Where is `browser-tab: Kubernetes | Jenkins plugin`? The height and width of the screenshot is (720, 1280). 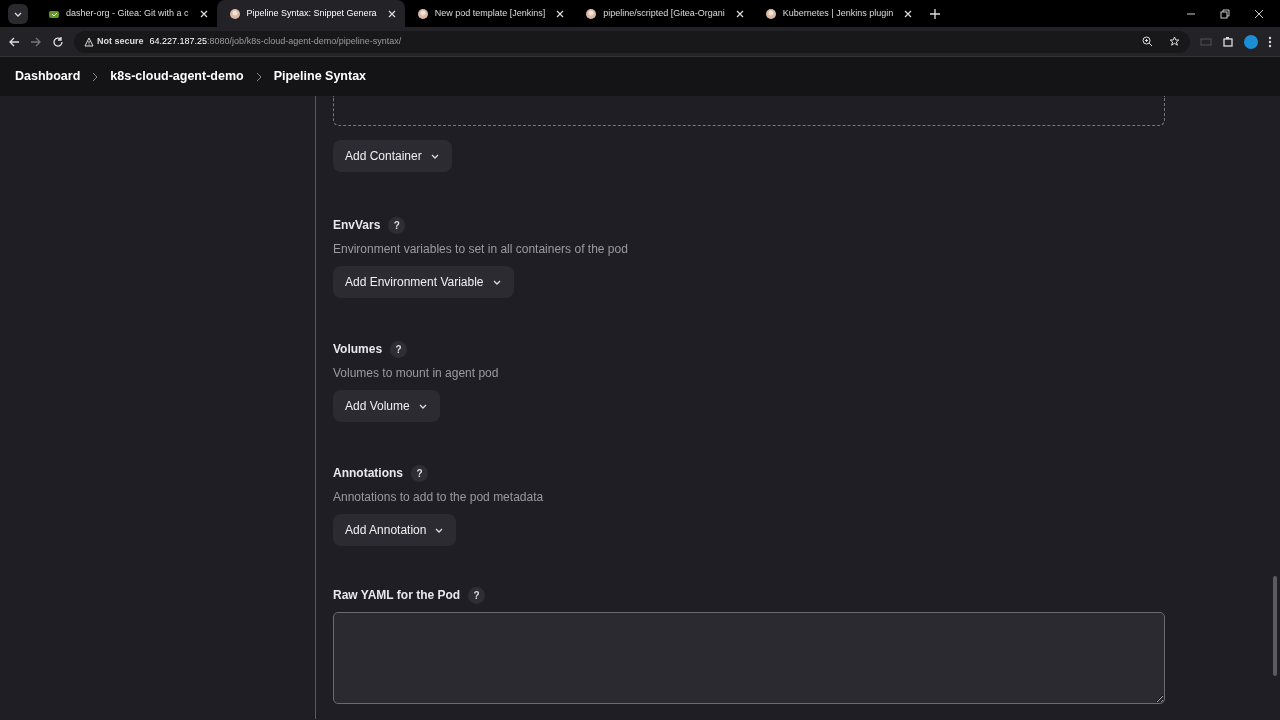 browser-tab: Kubernetes | Jenkins plugin is located at coordinates (837, 13).